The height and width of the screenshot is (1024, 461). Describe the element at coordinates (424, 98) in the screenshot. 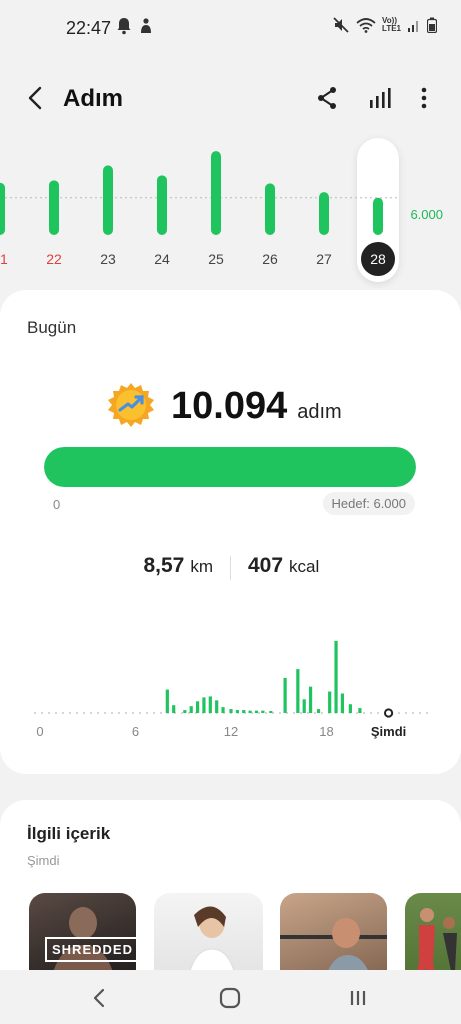

I see `more-options-icon` at that location.